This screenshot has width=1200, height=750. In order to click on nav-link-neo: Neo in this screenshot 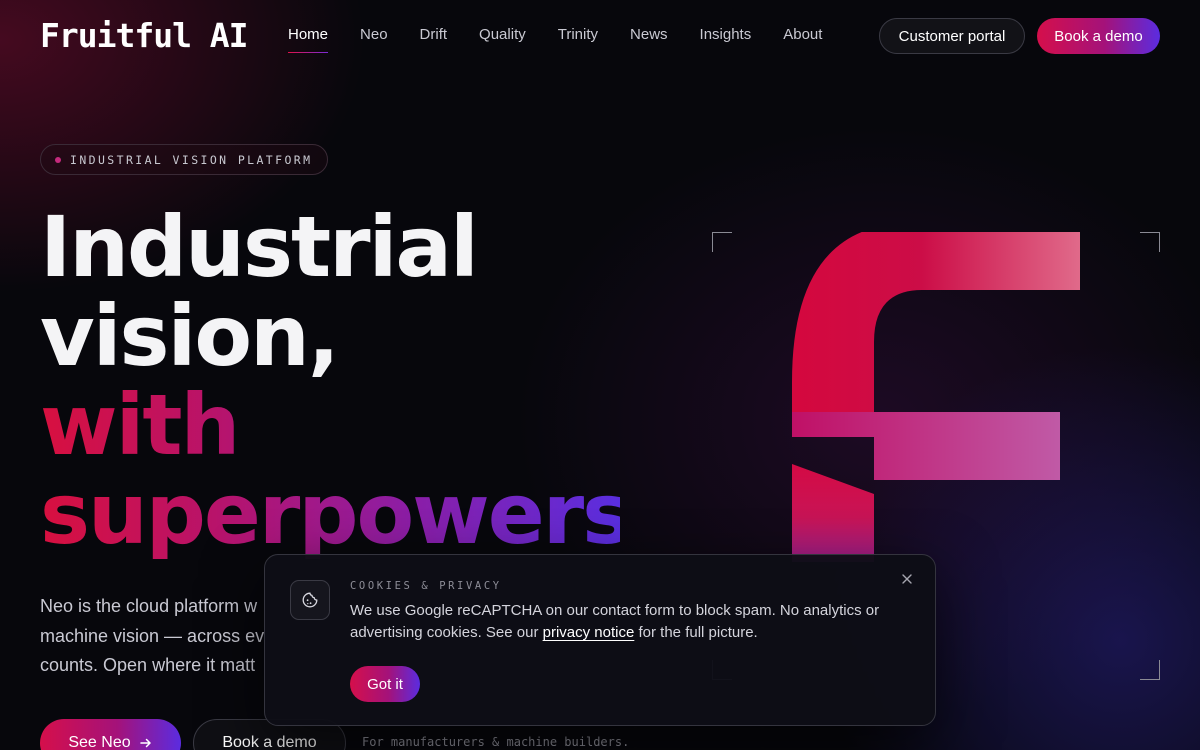, I will do `click(374, 35)`.